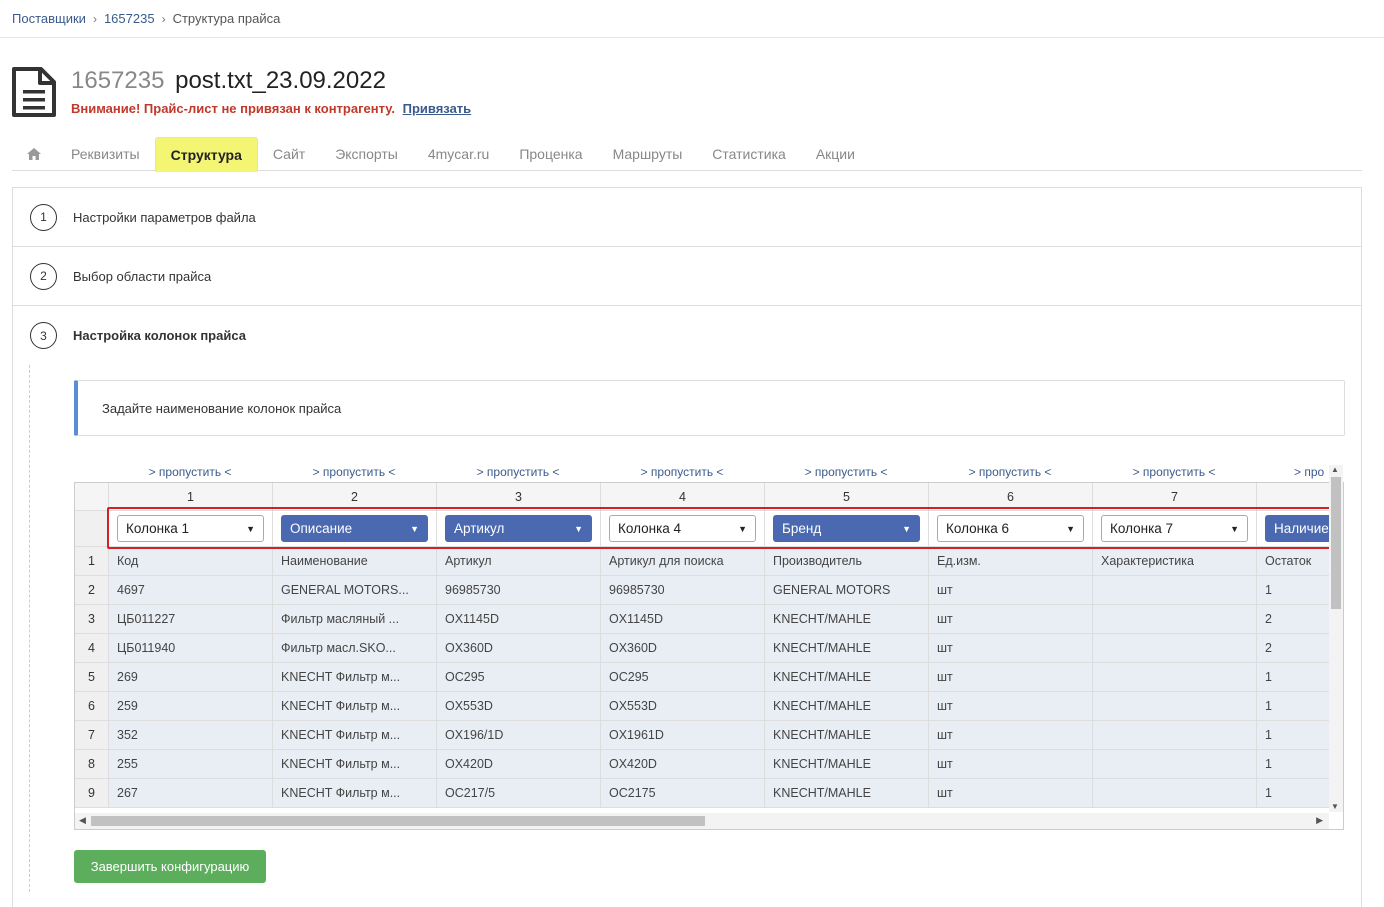  Describe the element at coordinates (191, 497) in the screenshot. I see `column-number: 1` at that location.